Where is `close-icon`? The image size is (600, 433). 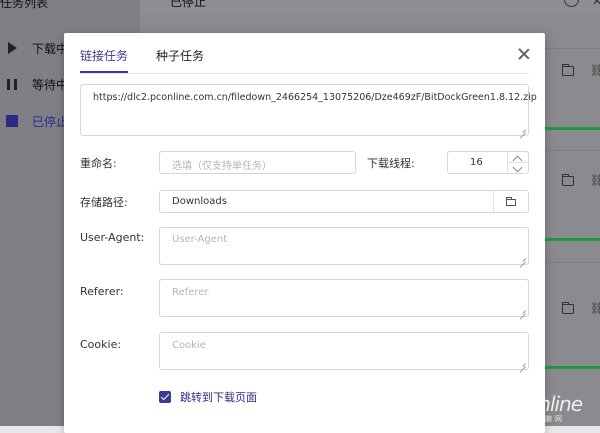 close-icon is located at coordinates (524, 54).